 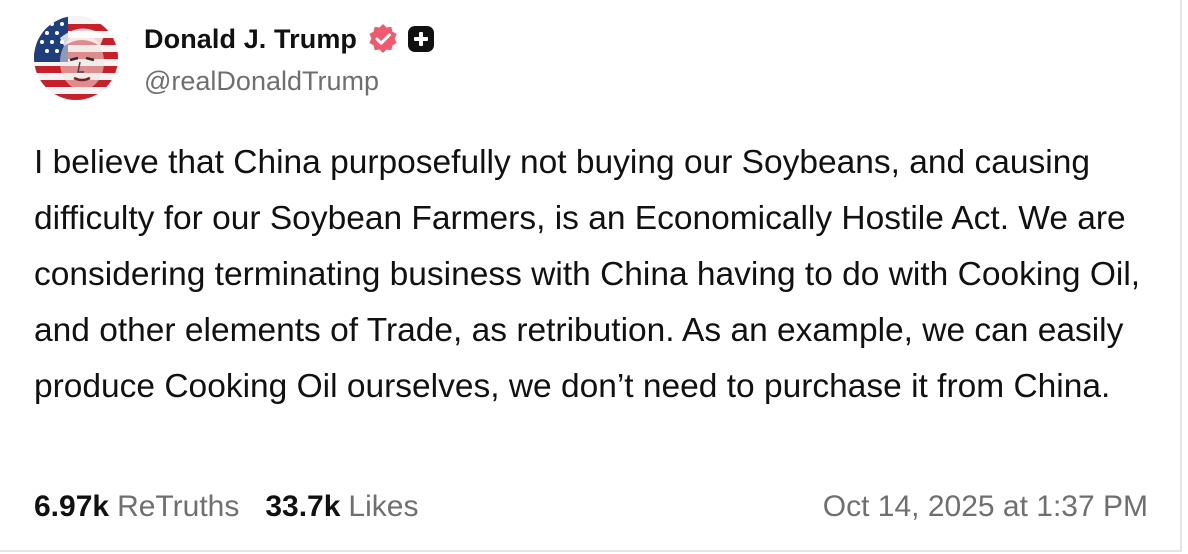 What do you see at coordinates (985, 507) in the screenshot?
I see `post-timestamp: Oct 14, 2025 at 1:37 PM` at bounding box center [985, 507].